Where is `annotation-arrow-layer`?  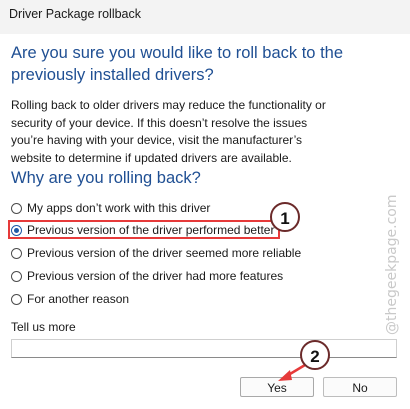 annotation-arrow-layer is located at coordinates (287, 300).